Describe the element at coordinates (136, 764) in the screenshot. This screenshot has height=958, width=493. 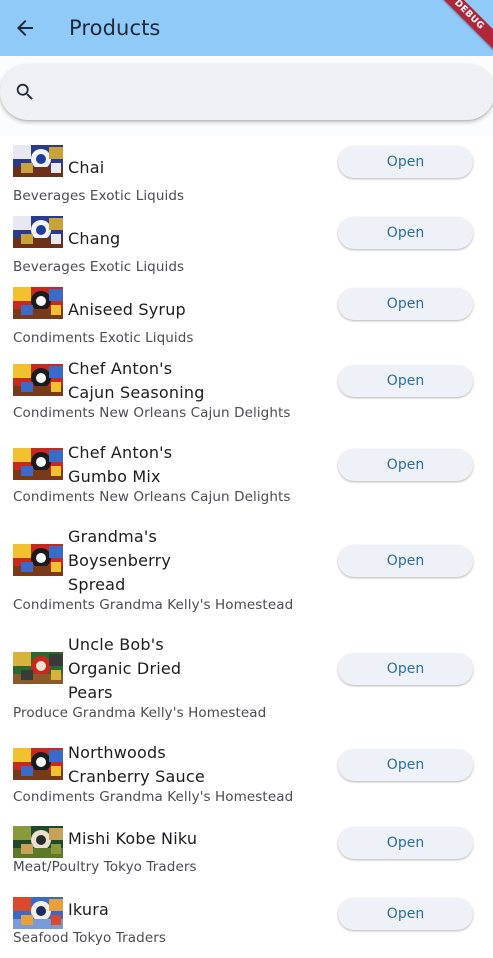
I see `product-name: Northwoods Cranberry Sauce` at that location.